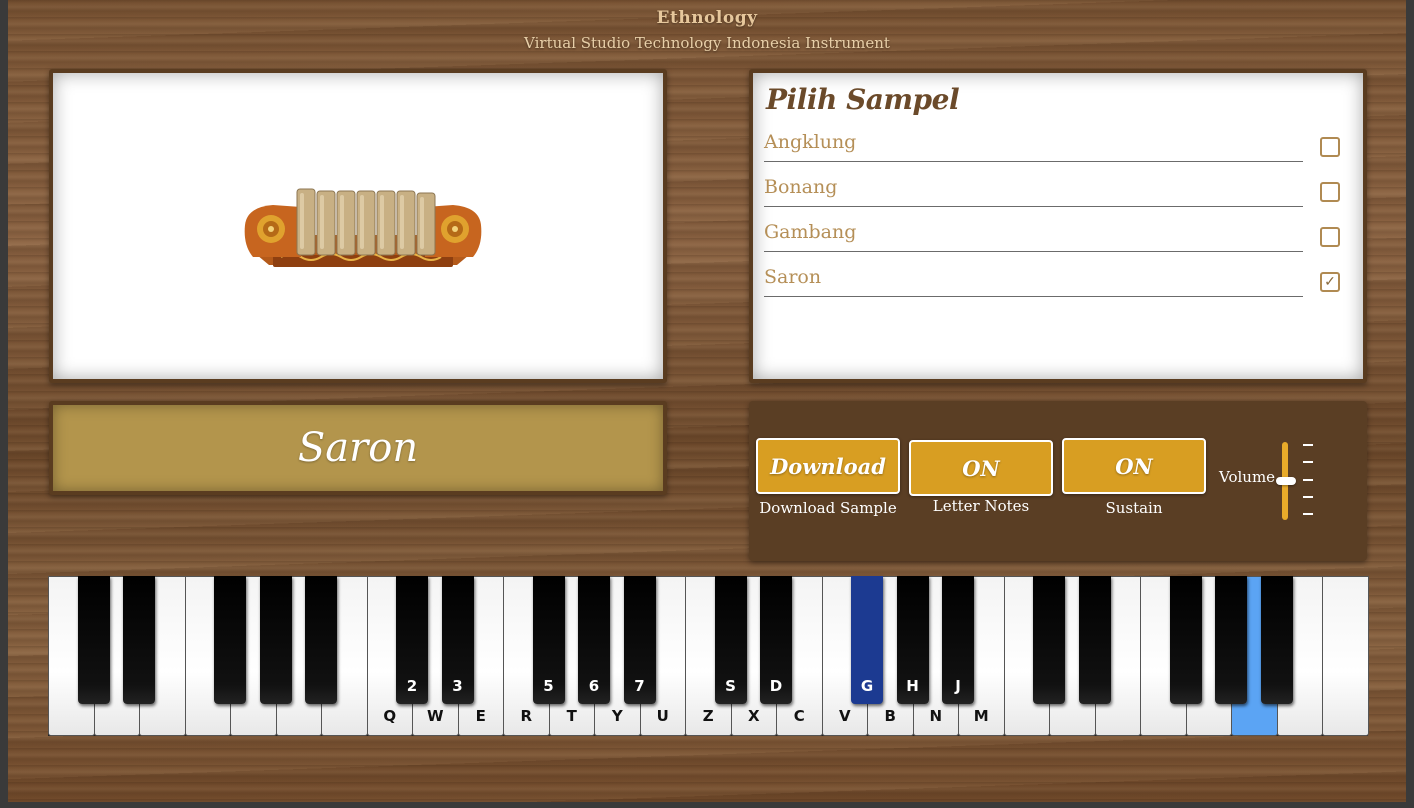 This screenshot has width=1414, height=808. What do you see at coordinates (776, 640) in the screenshot?
I see `piano-black-key: D` at bounding box center [776, 640].